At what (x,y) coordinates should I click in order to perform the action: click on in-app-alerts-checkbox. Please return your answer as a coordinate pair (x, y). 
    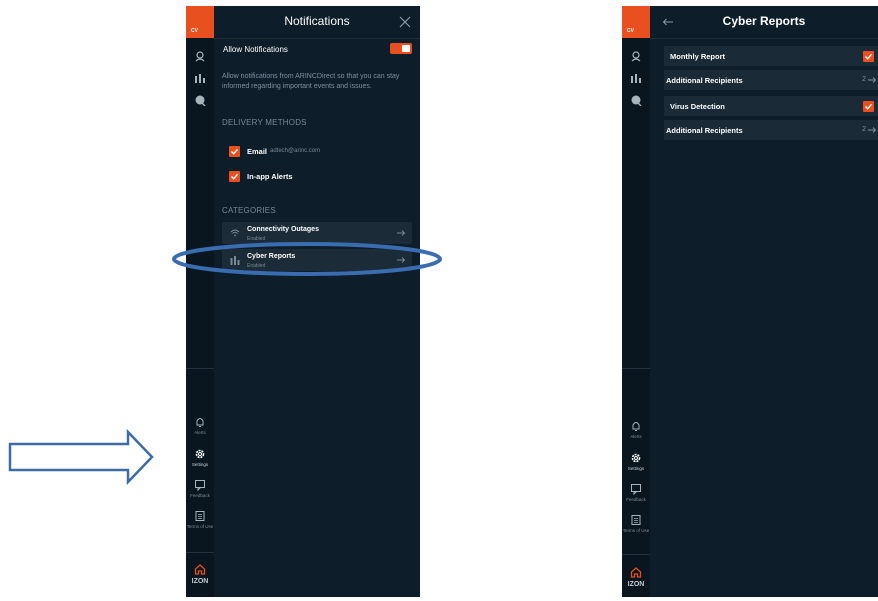
    Looking at the image, I should click on (234, 176).